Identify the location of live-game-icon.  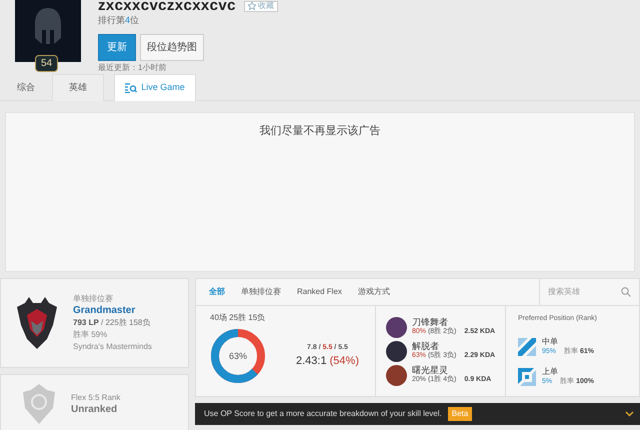
(131, 88).